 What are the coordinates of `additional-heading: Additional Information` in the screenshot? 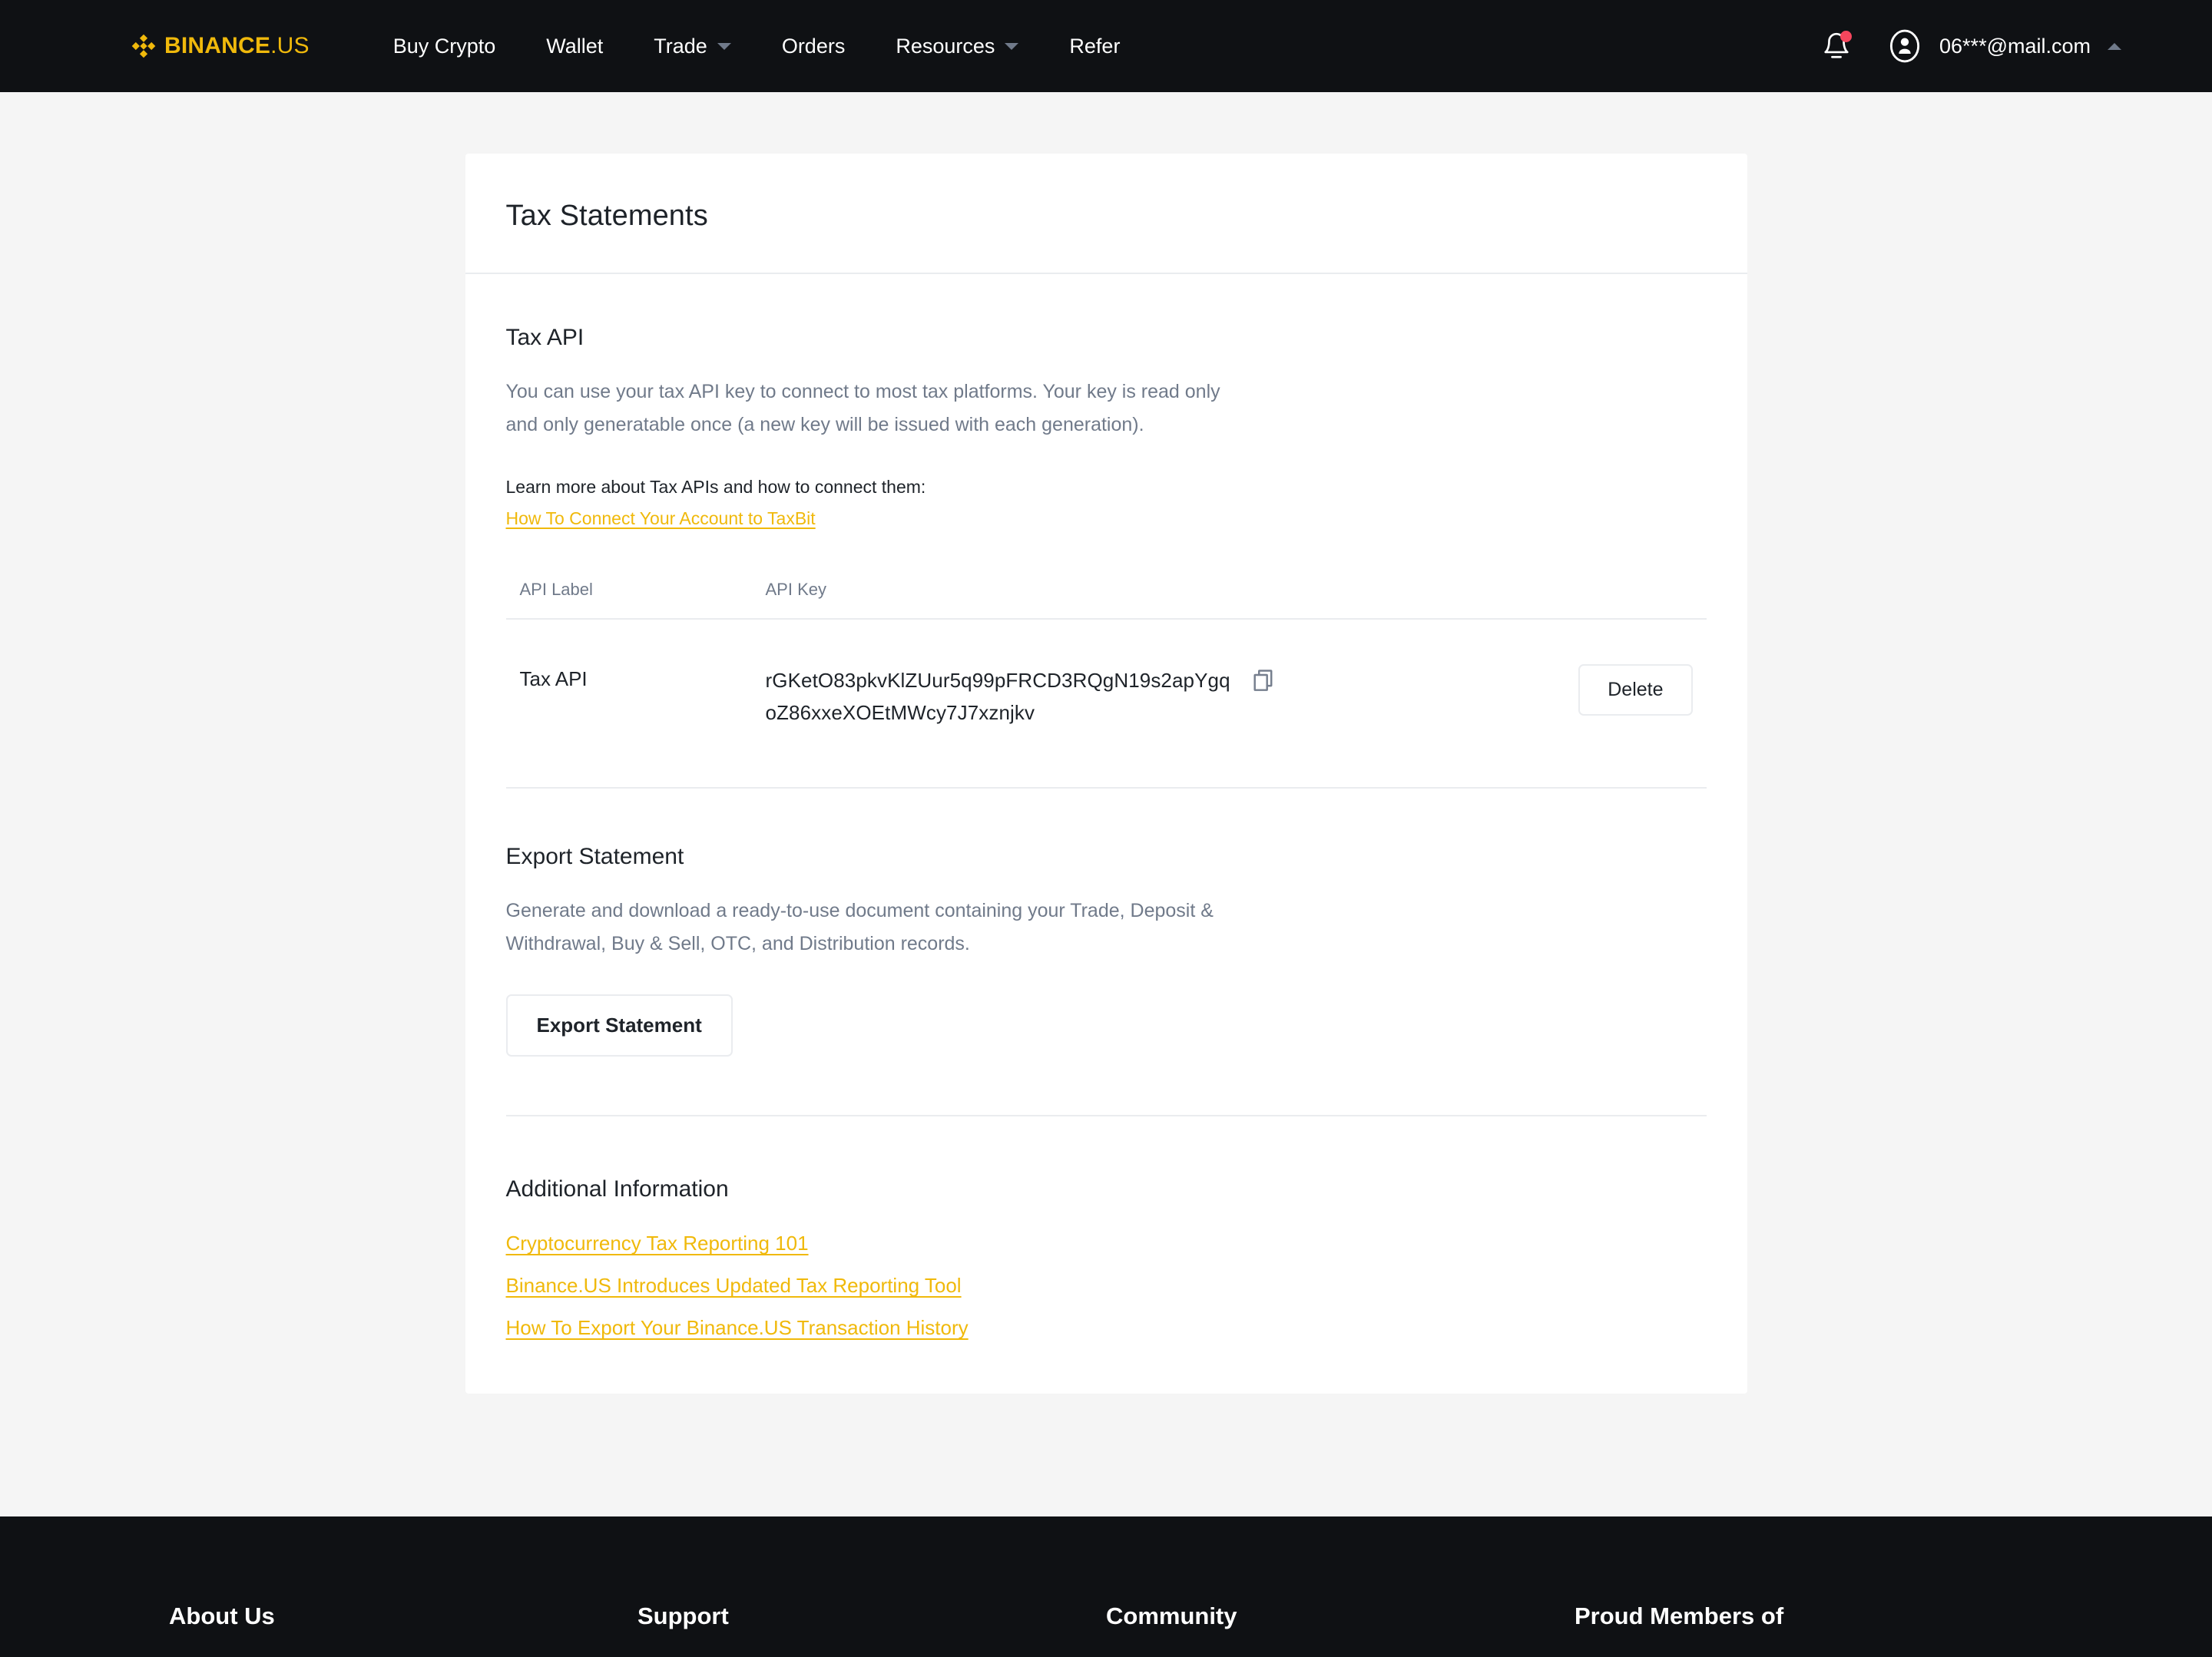 It's located at (617, 1189).